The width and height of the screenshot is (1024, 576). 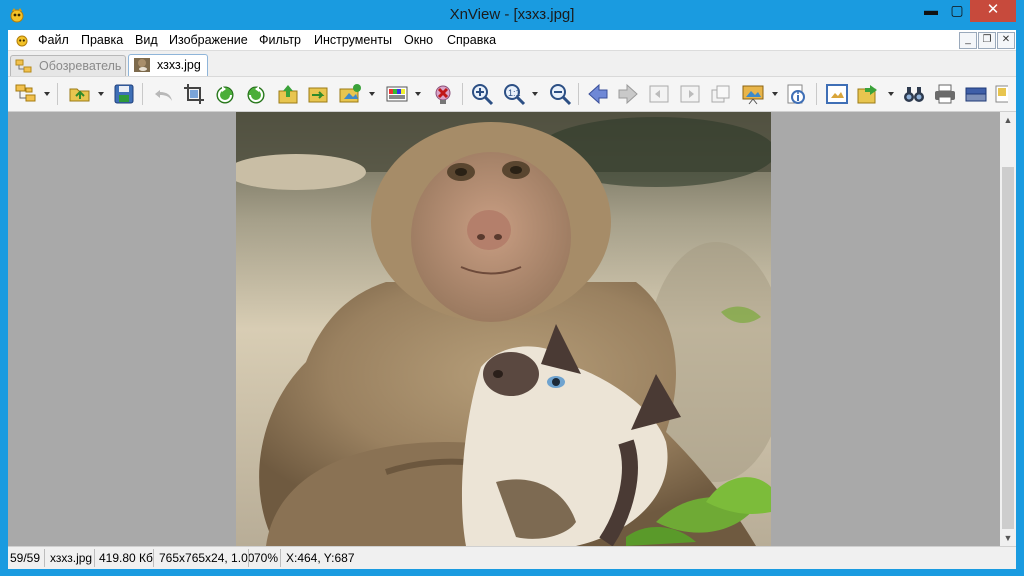 I want to click on open-folder-icon, so click(x=80, y=94).